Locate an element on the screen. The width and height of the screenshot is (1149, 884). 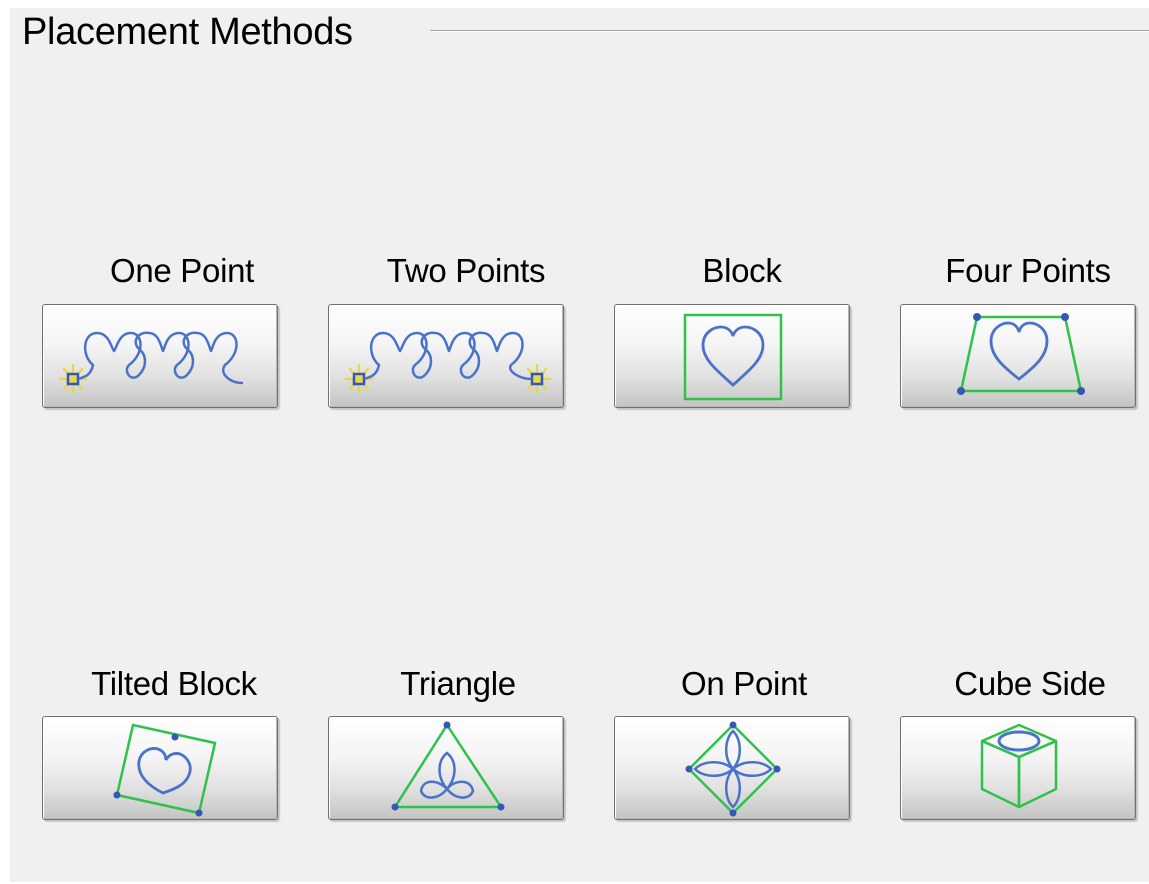
two-points-button is located at coordinates (446, 356).